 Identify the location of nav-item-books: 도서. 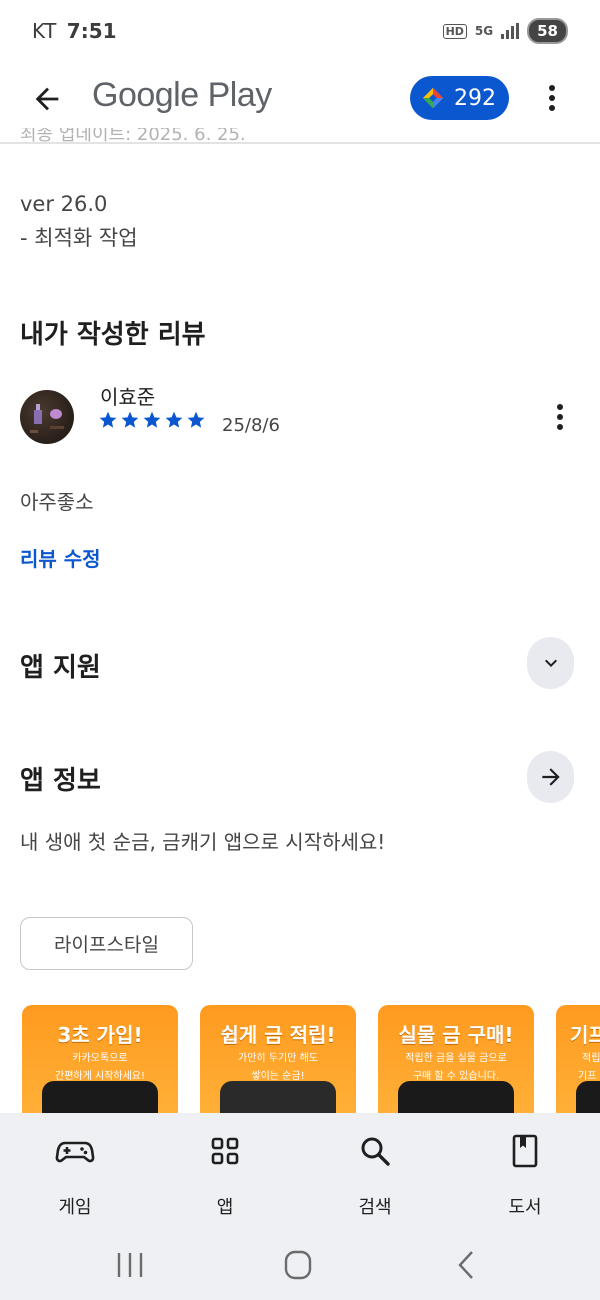
(525, 1175).